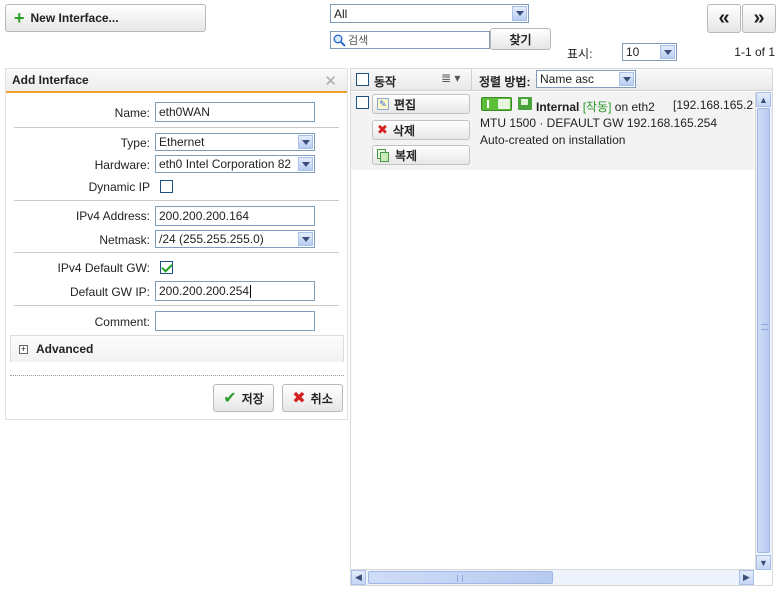 This screenshot has height=593, width=777. Describe the element at coordinates (471, 80) in the screenshot. I see `column-divider` at that location.